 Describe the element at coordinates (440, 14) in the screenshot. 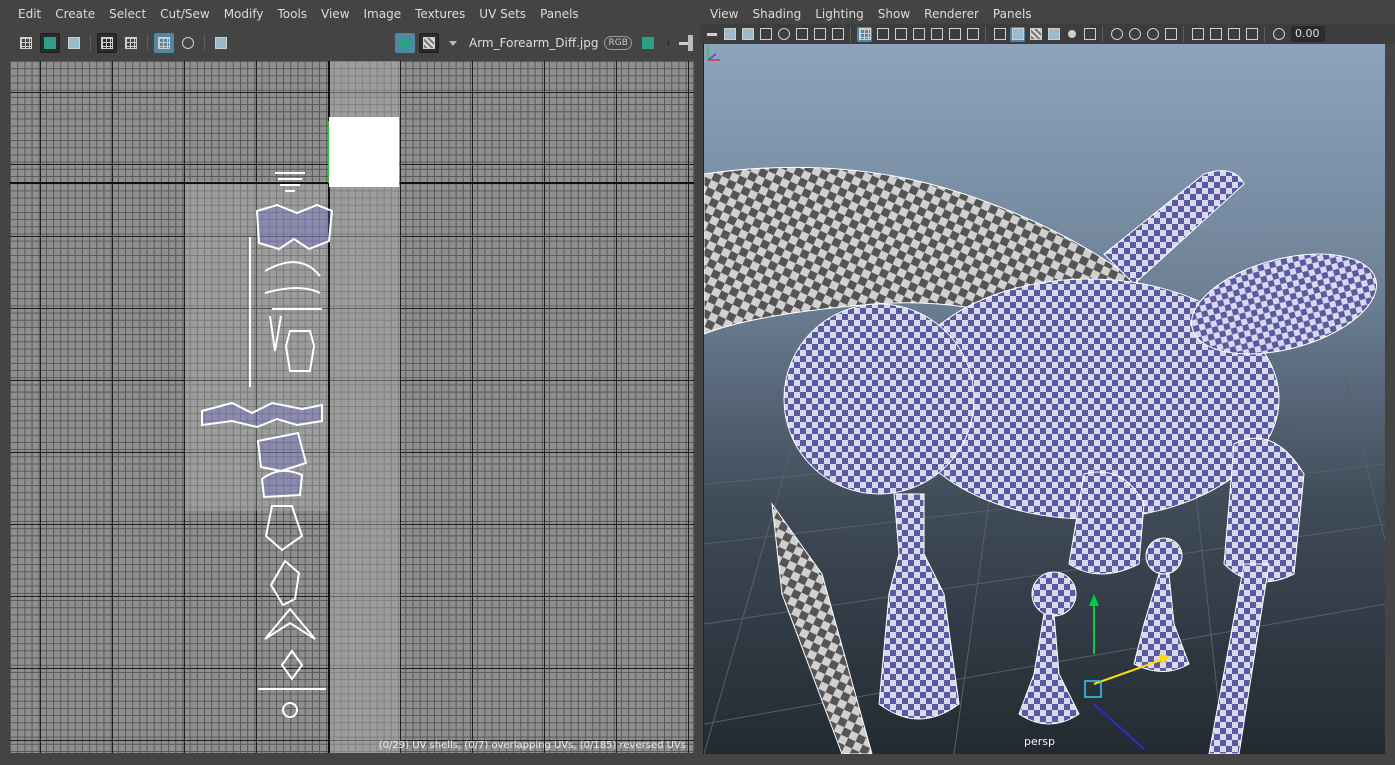

I see `menu-textures: Textures` at that location.